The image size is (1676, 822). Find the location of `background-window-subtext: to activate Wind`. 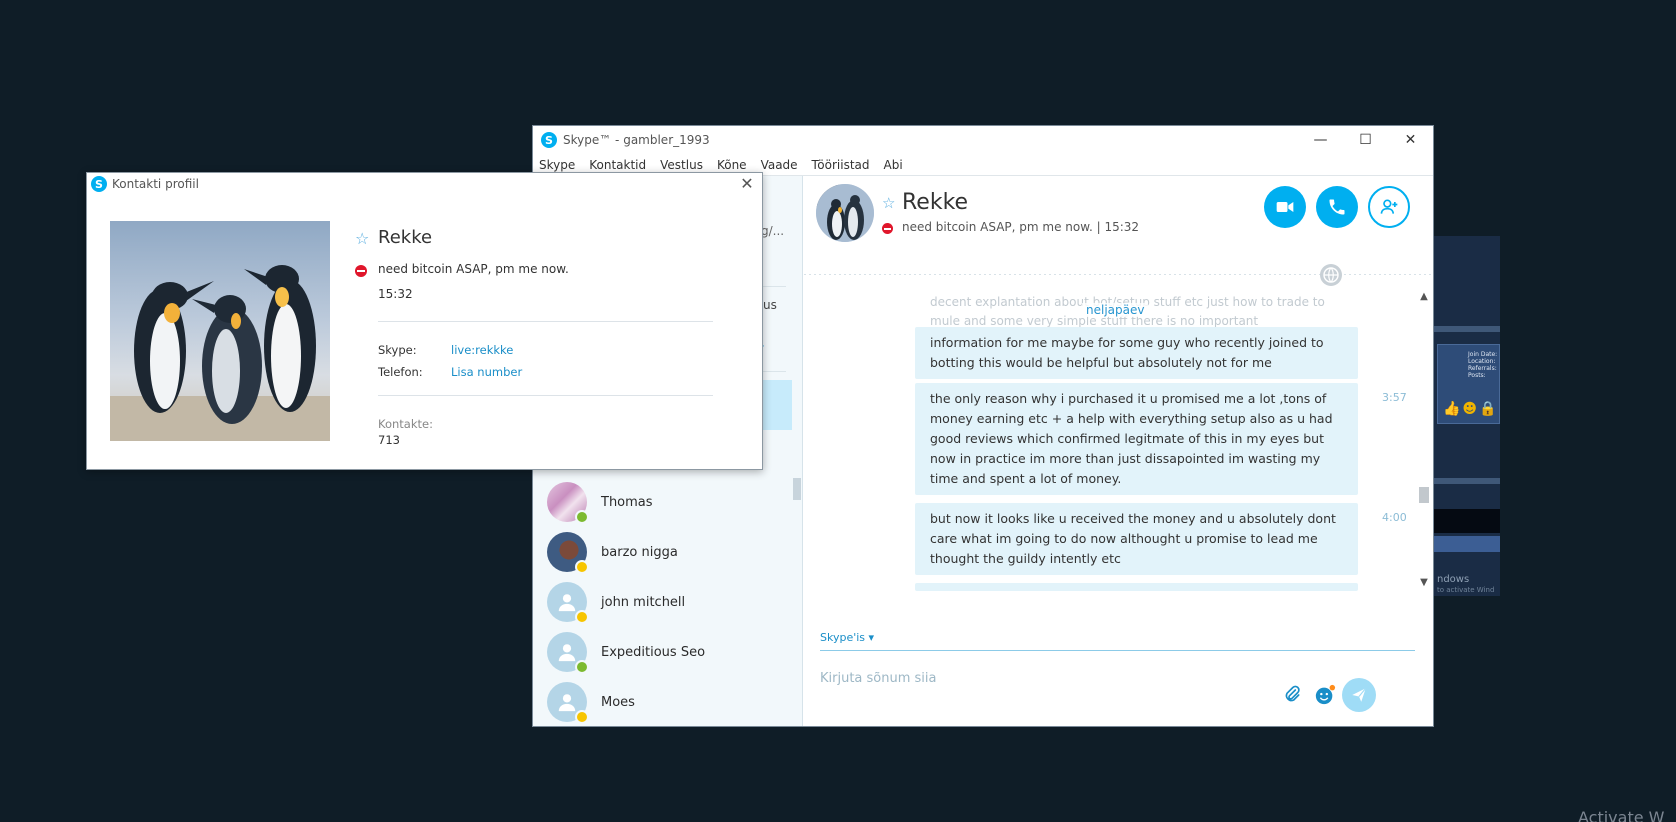

background-window-subtext: to activate Wind is located at coordinates (1466, 590).